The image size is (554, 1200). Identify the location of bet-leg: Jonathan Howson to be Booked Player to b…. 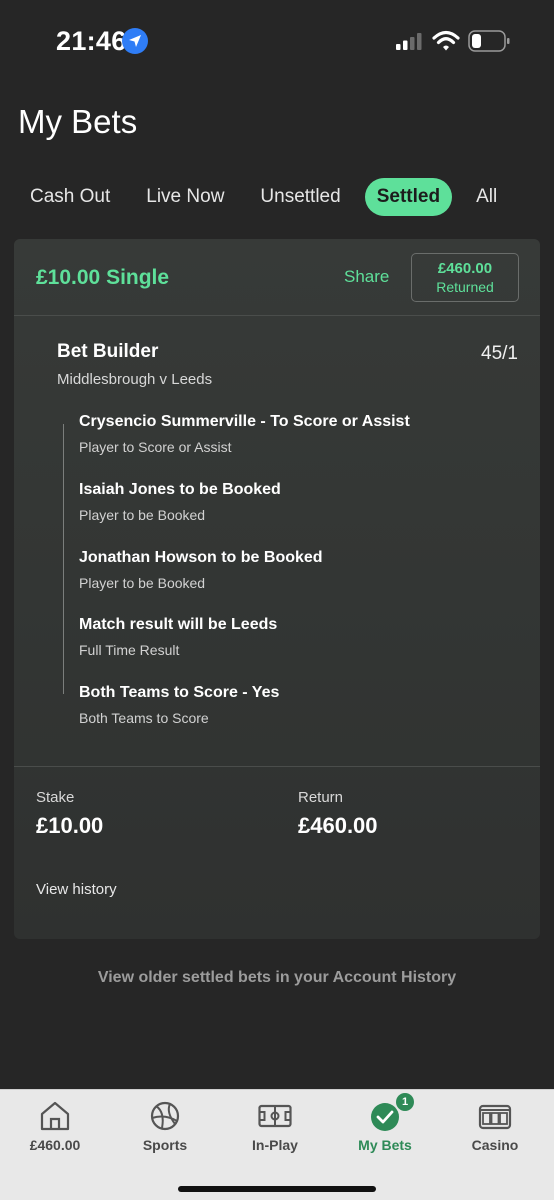
(201, 570).